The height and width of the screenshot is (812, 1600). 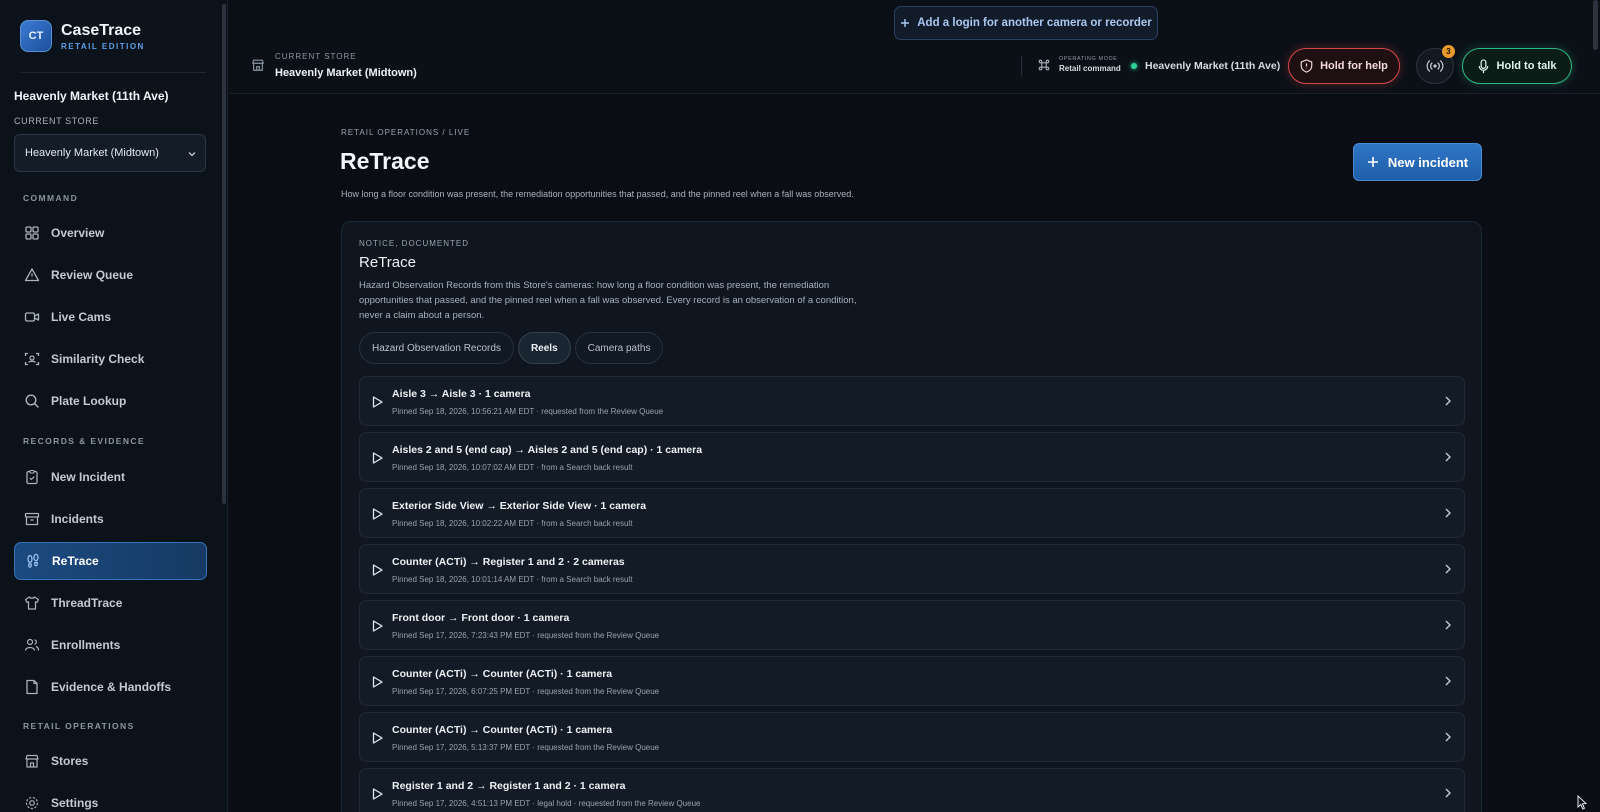 I want to click on sidebar-item-plate-lookup: Plate Lookup, so click(x=110, y=401).